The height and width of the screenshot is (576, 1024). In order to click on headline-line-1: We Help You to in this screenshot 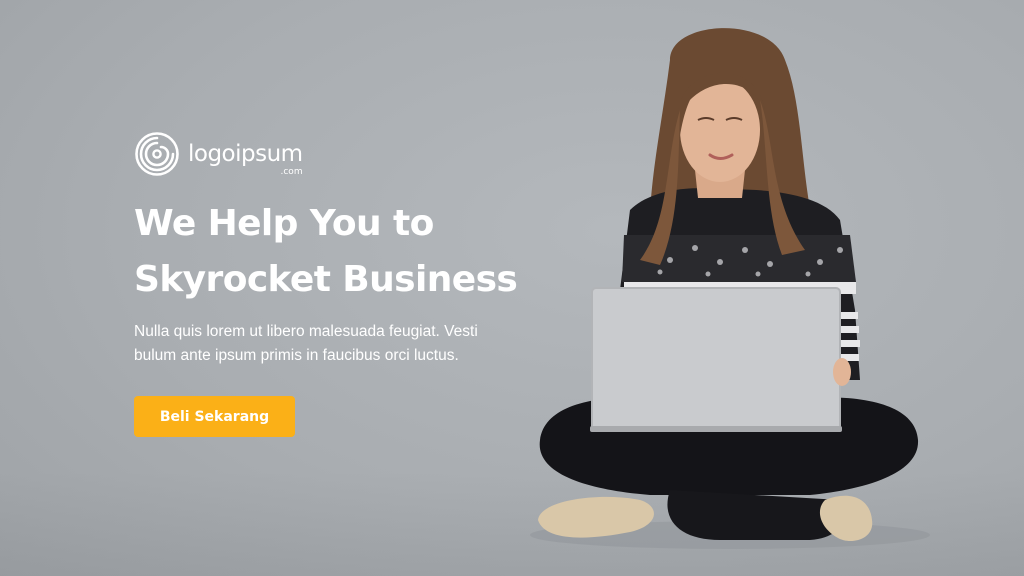, I will do `click(284, 223)`.